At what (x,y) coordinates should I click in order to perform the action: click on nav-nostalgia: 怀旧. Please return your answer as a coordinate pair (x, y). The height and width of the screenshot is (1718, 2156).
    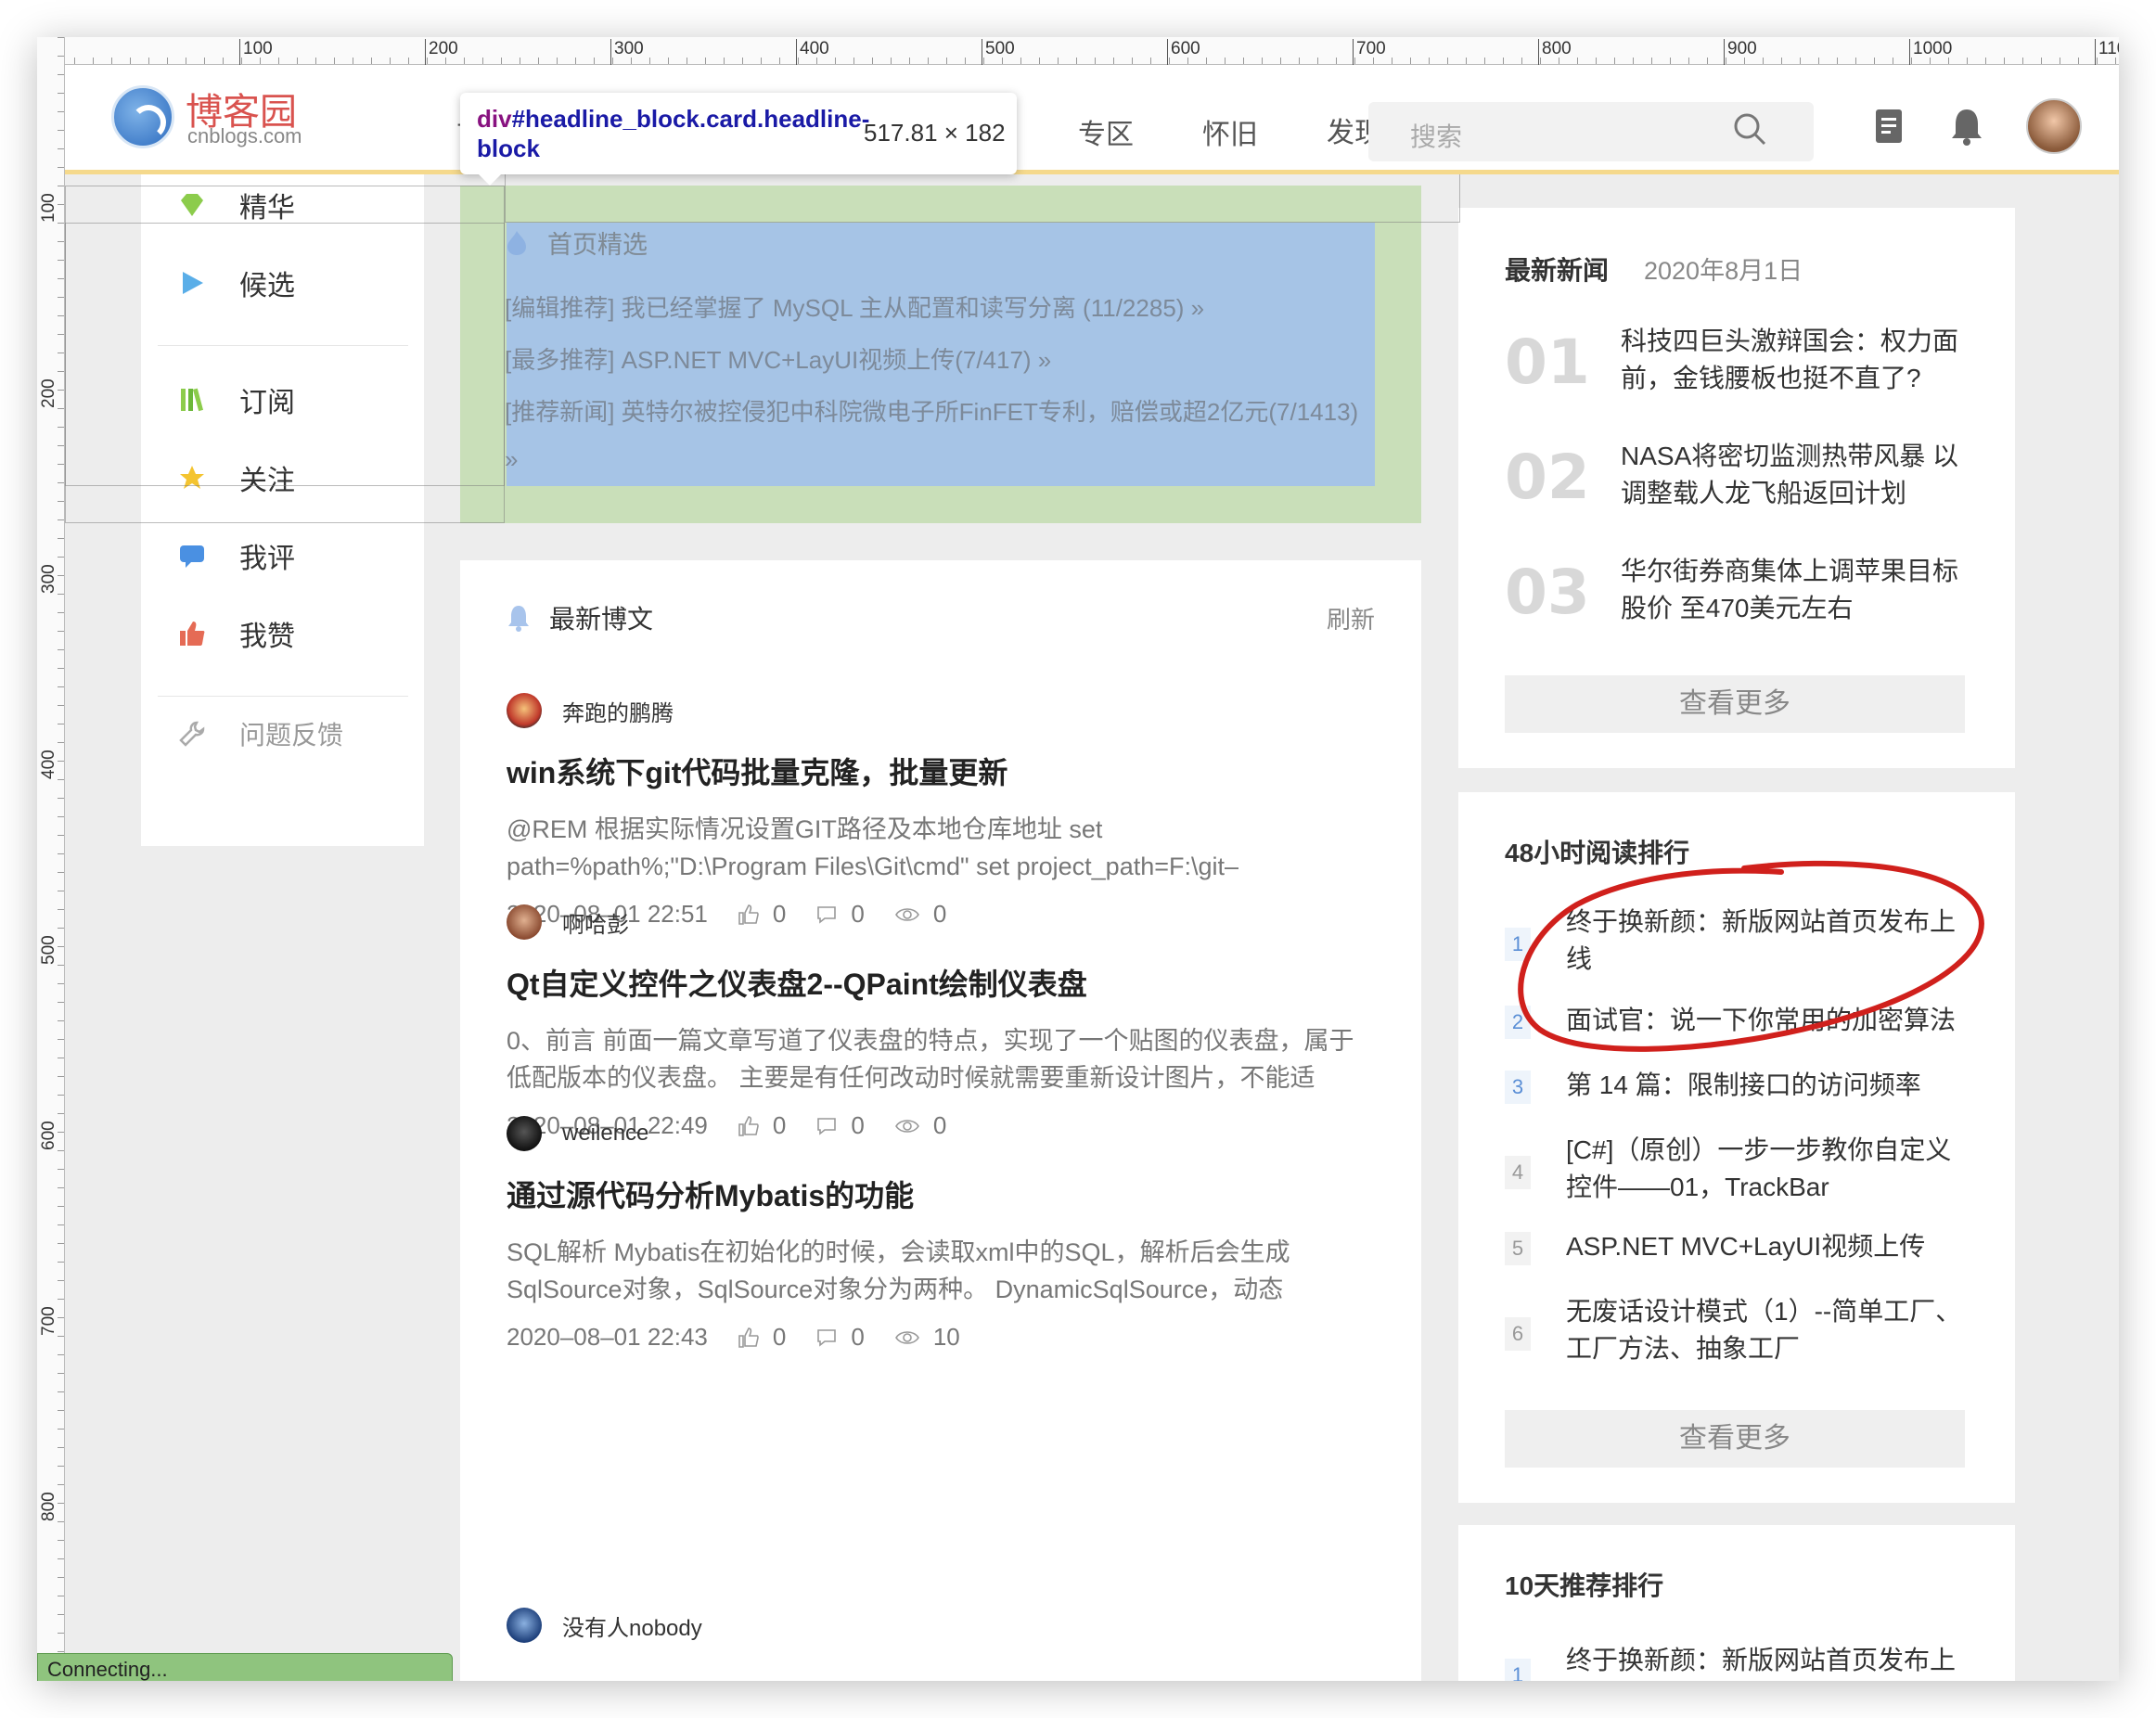
    Looking at the image, I should click on (1230, 130).